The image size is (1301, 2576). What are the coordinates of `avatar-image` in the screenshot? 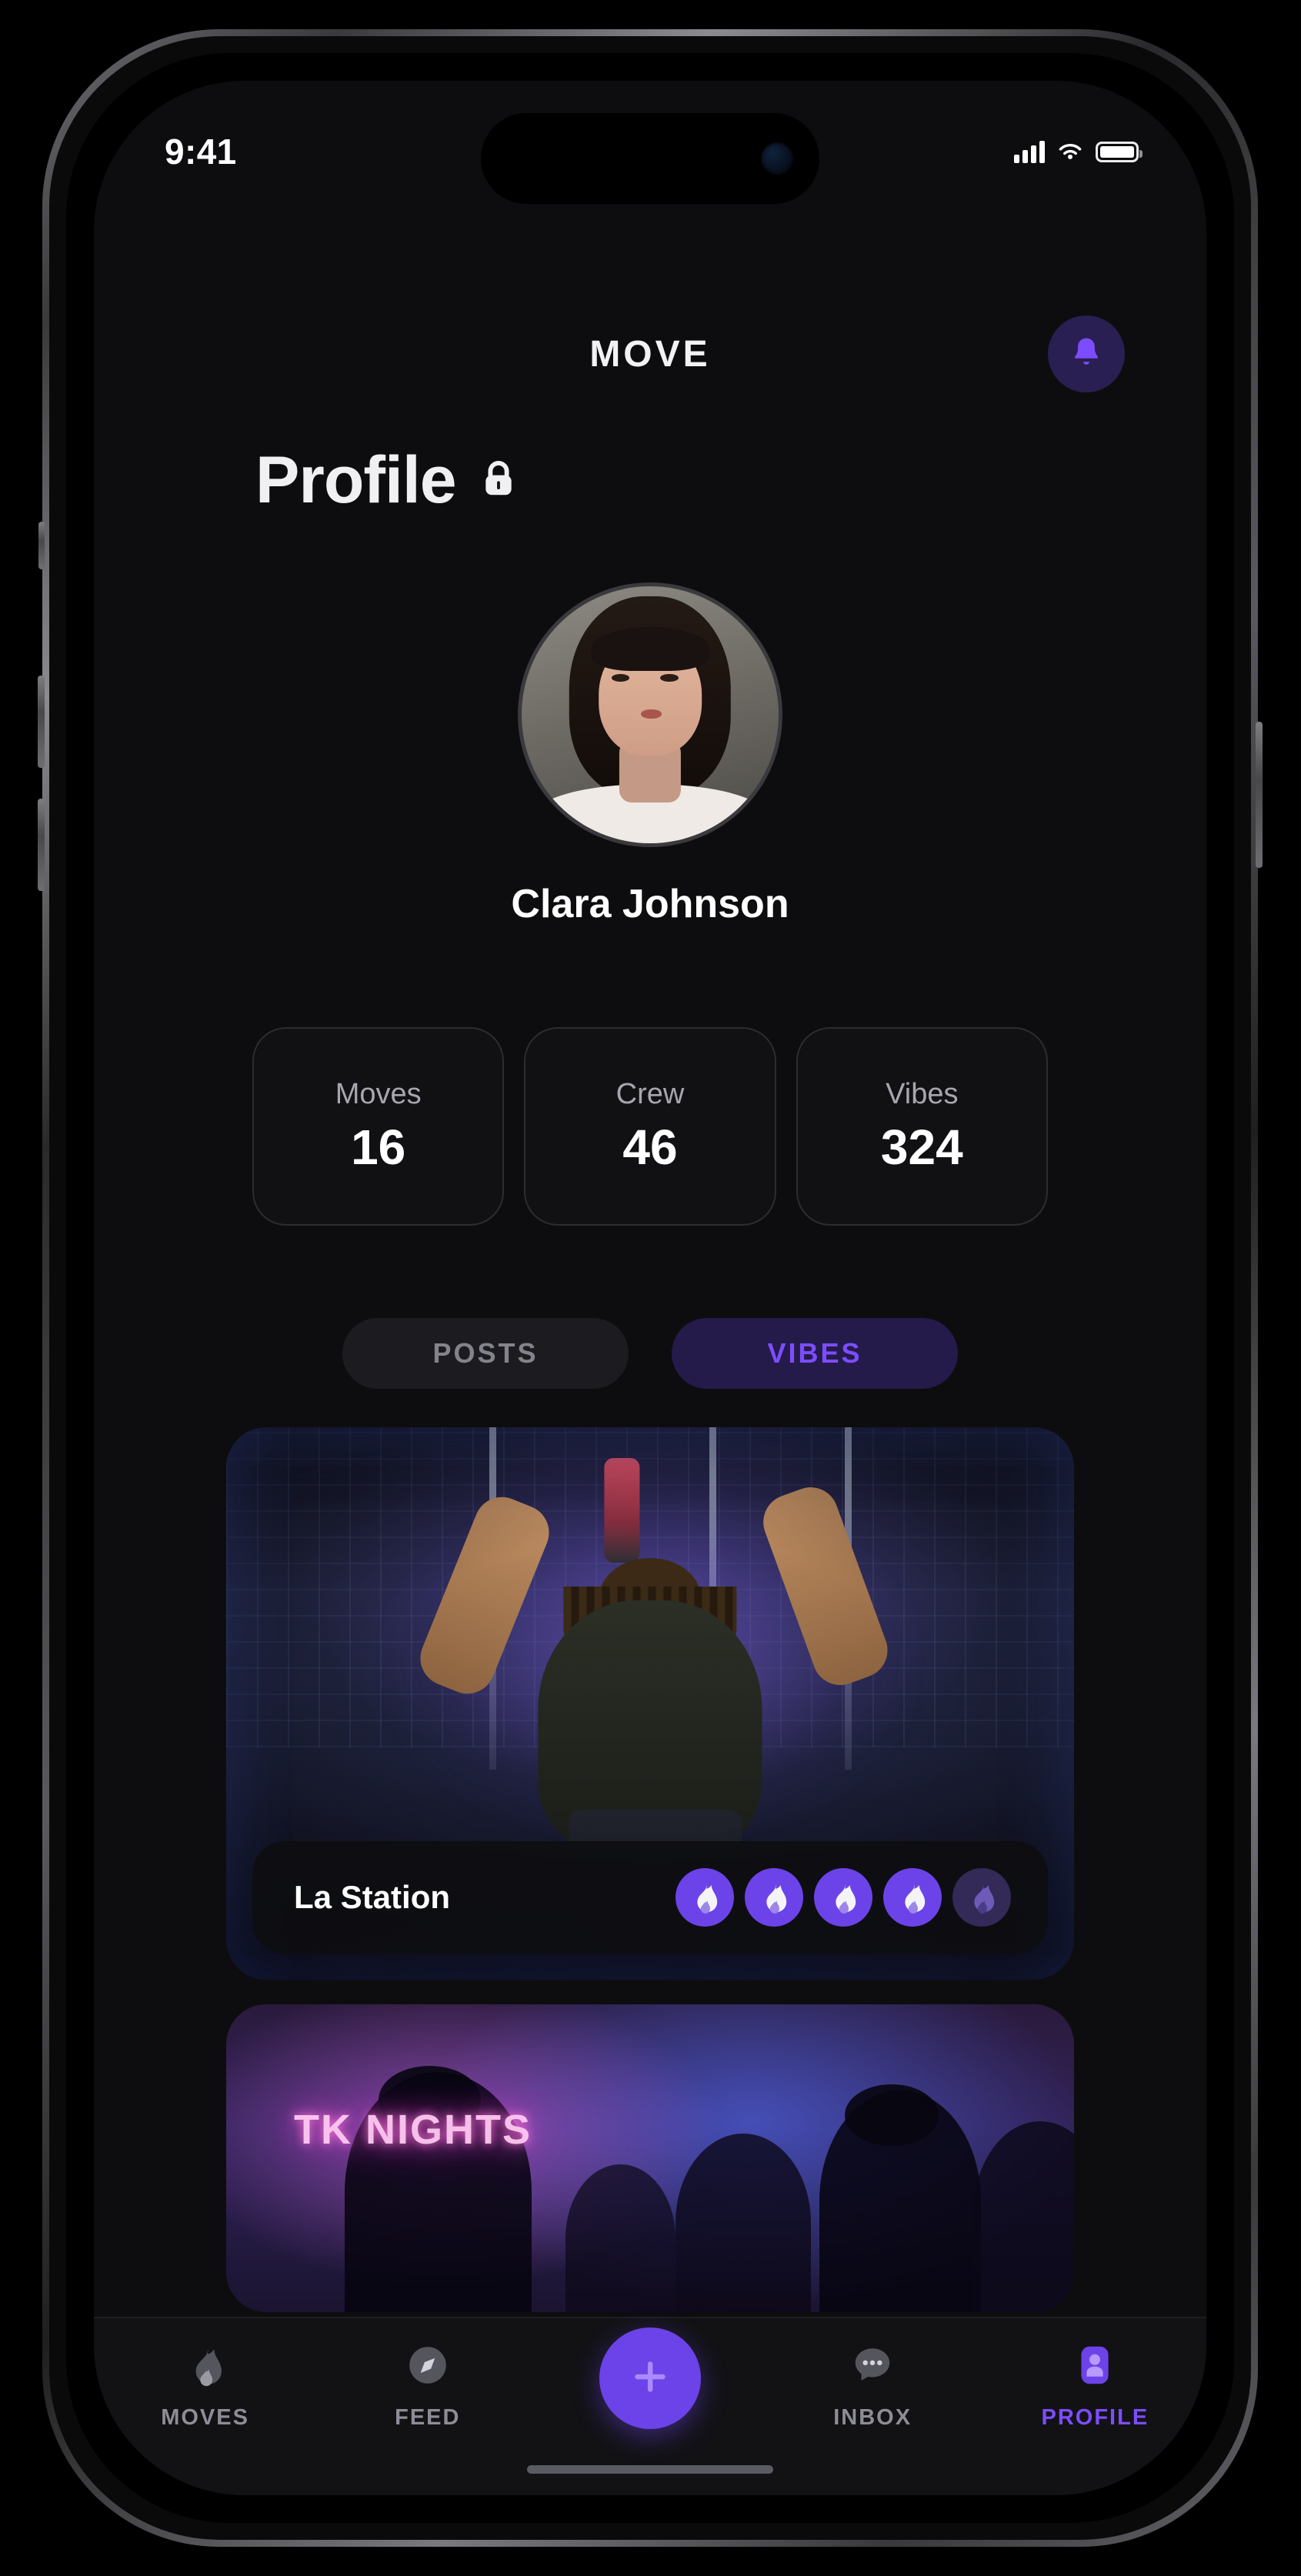 It's located at (650, 715).